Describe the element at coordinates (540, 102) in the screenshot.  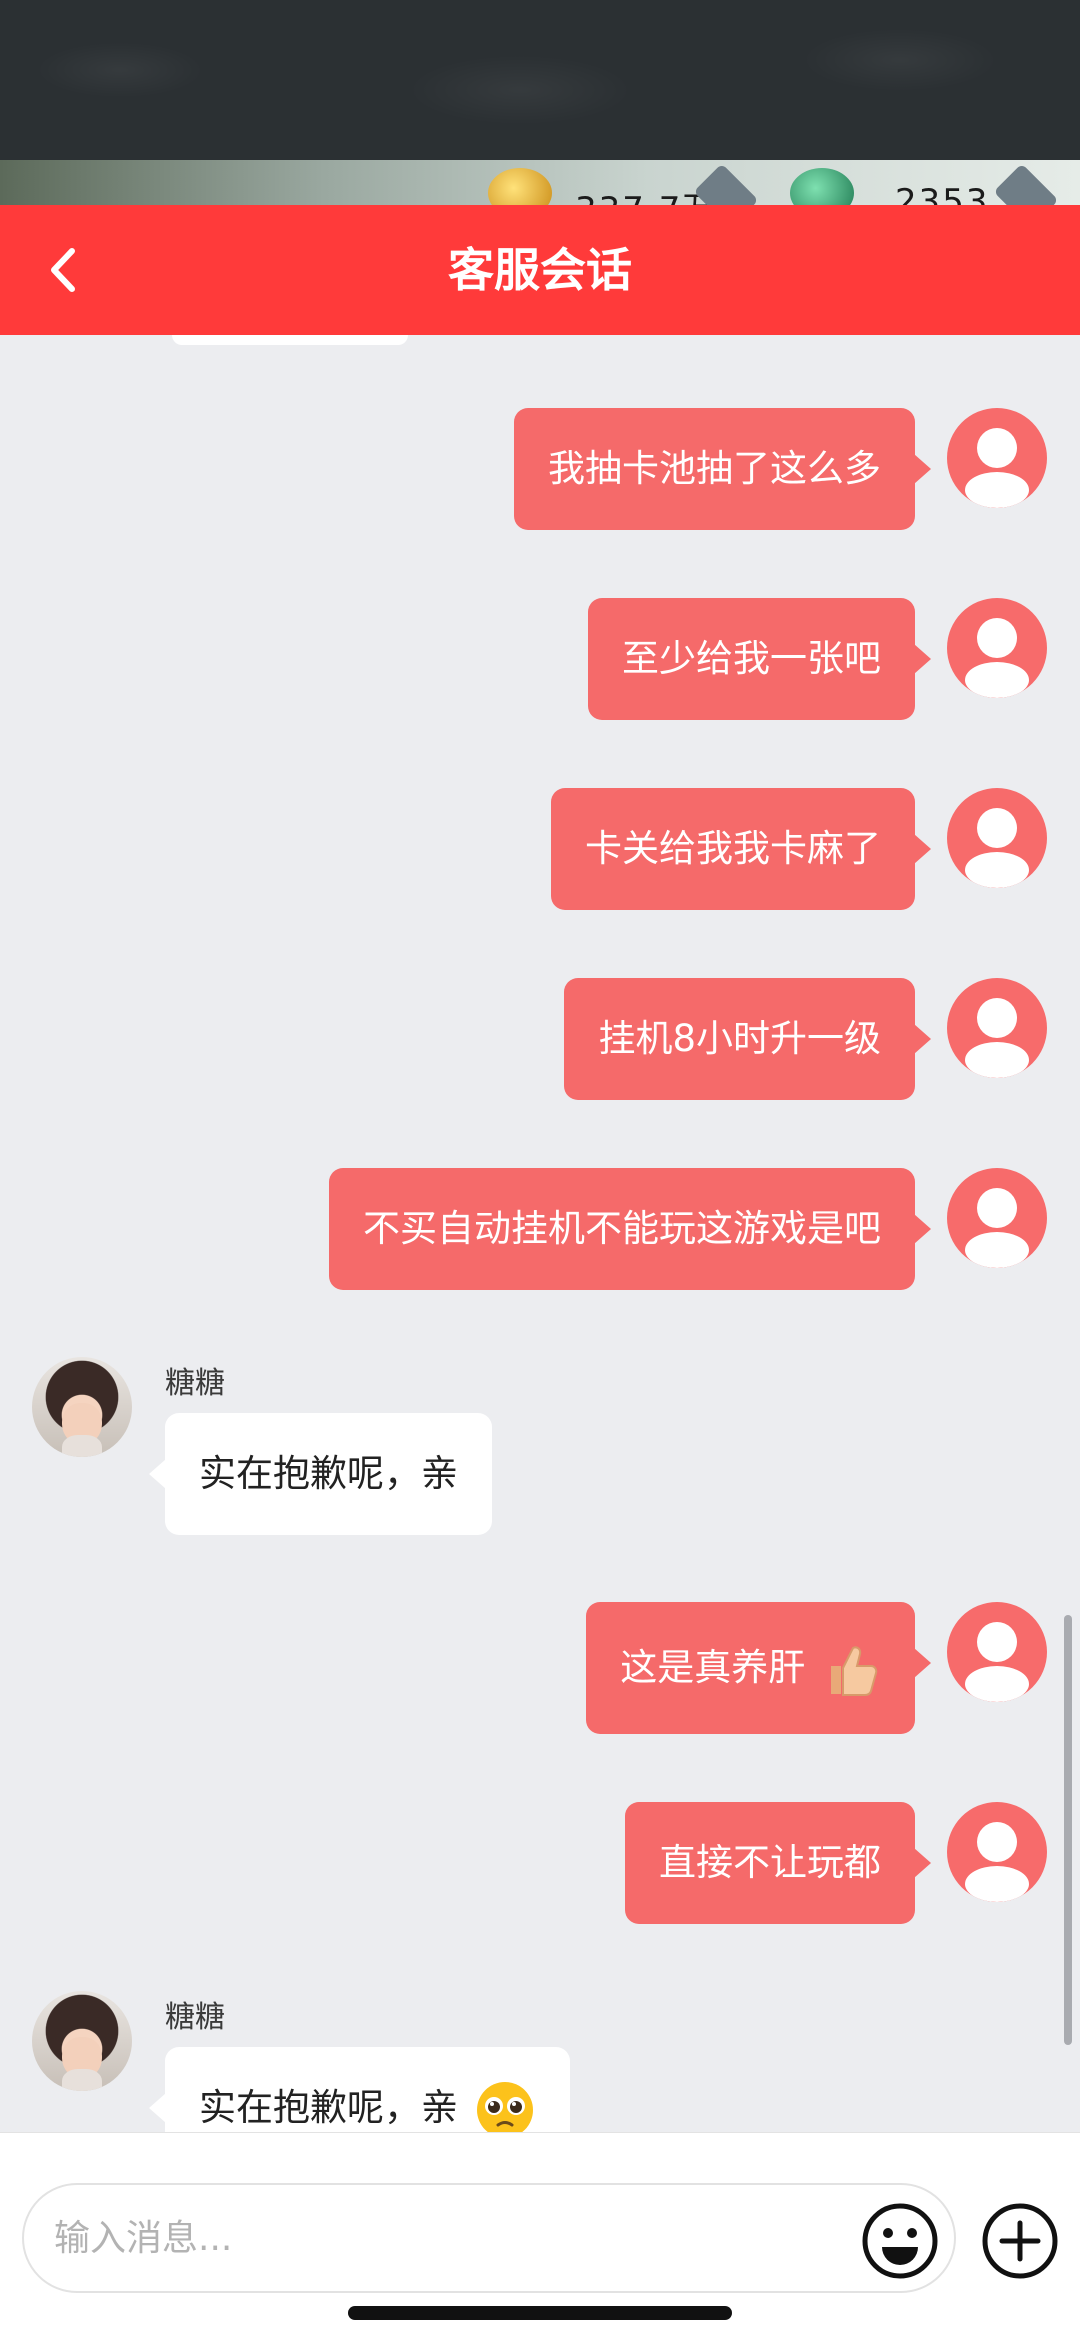
I see `game-background-strip: 337.7万 2353` at that location.